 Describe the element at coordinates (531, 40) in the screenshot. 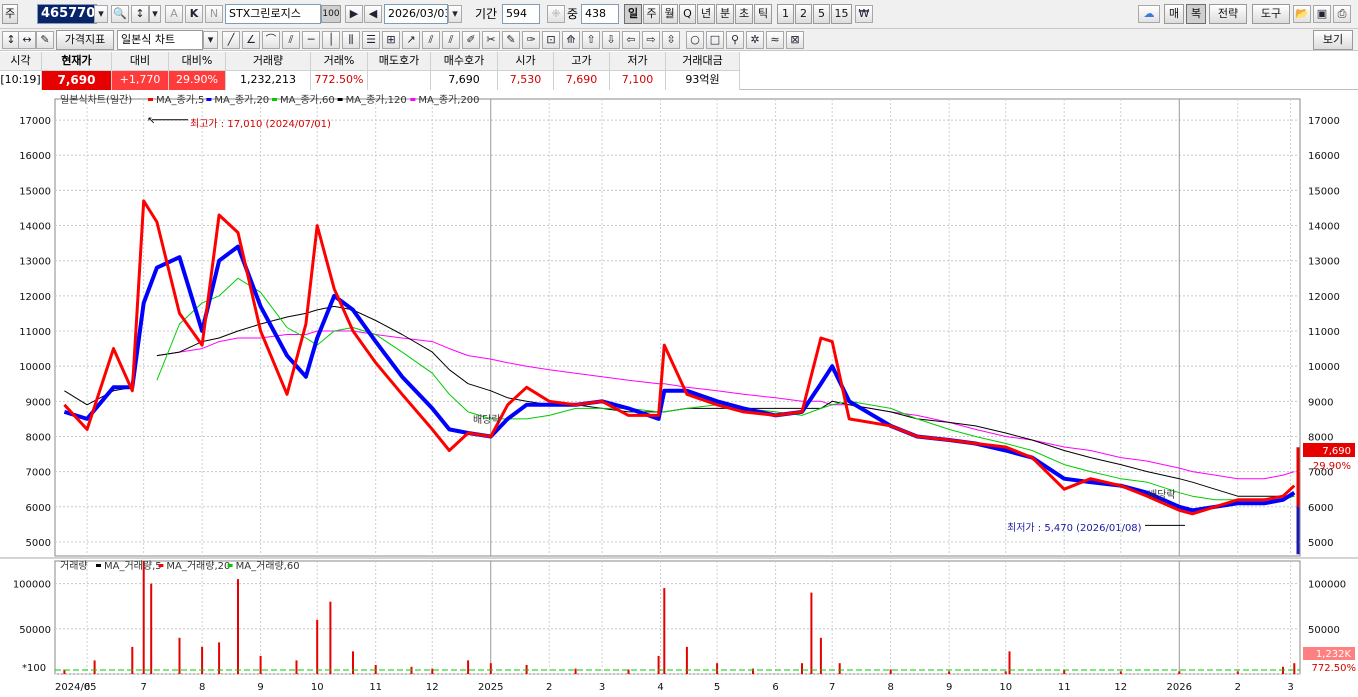

I see `draw-brush-icon: ✑` at that location.